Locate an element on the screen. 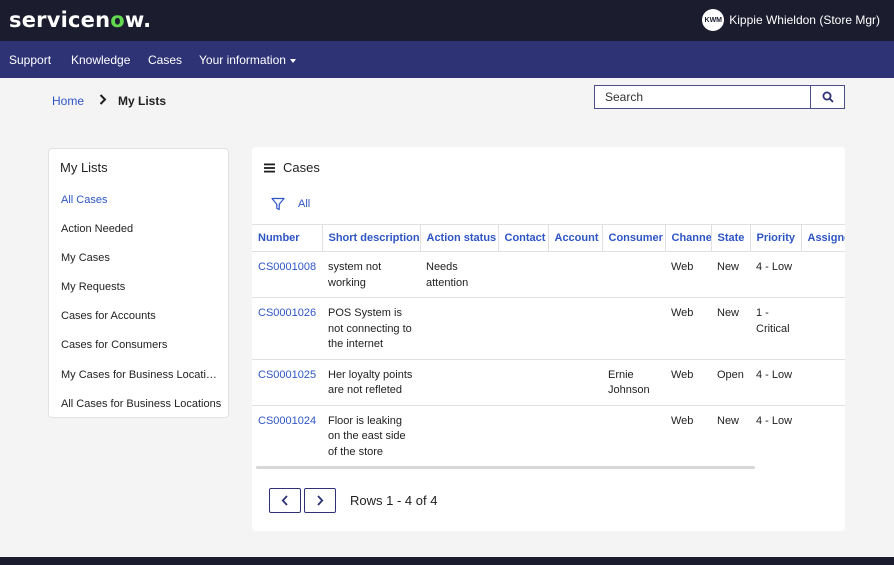 The image size is (894, 565). horizontal-scrollbar is located at coordinates (505, 467).